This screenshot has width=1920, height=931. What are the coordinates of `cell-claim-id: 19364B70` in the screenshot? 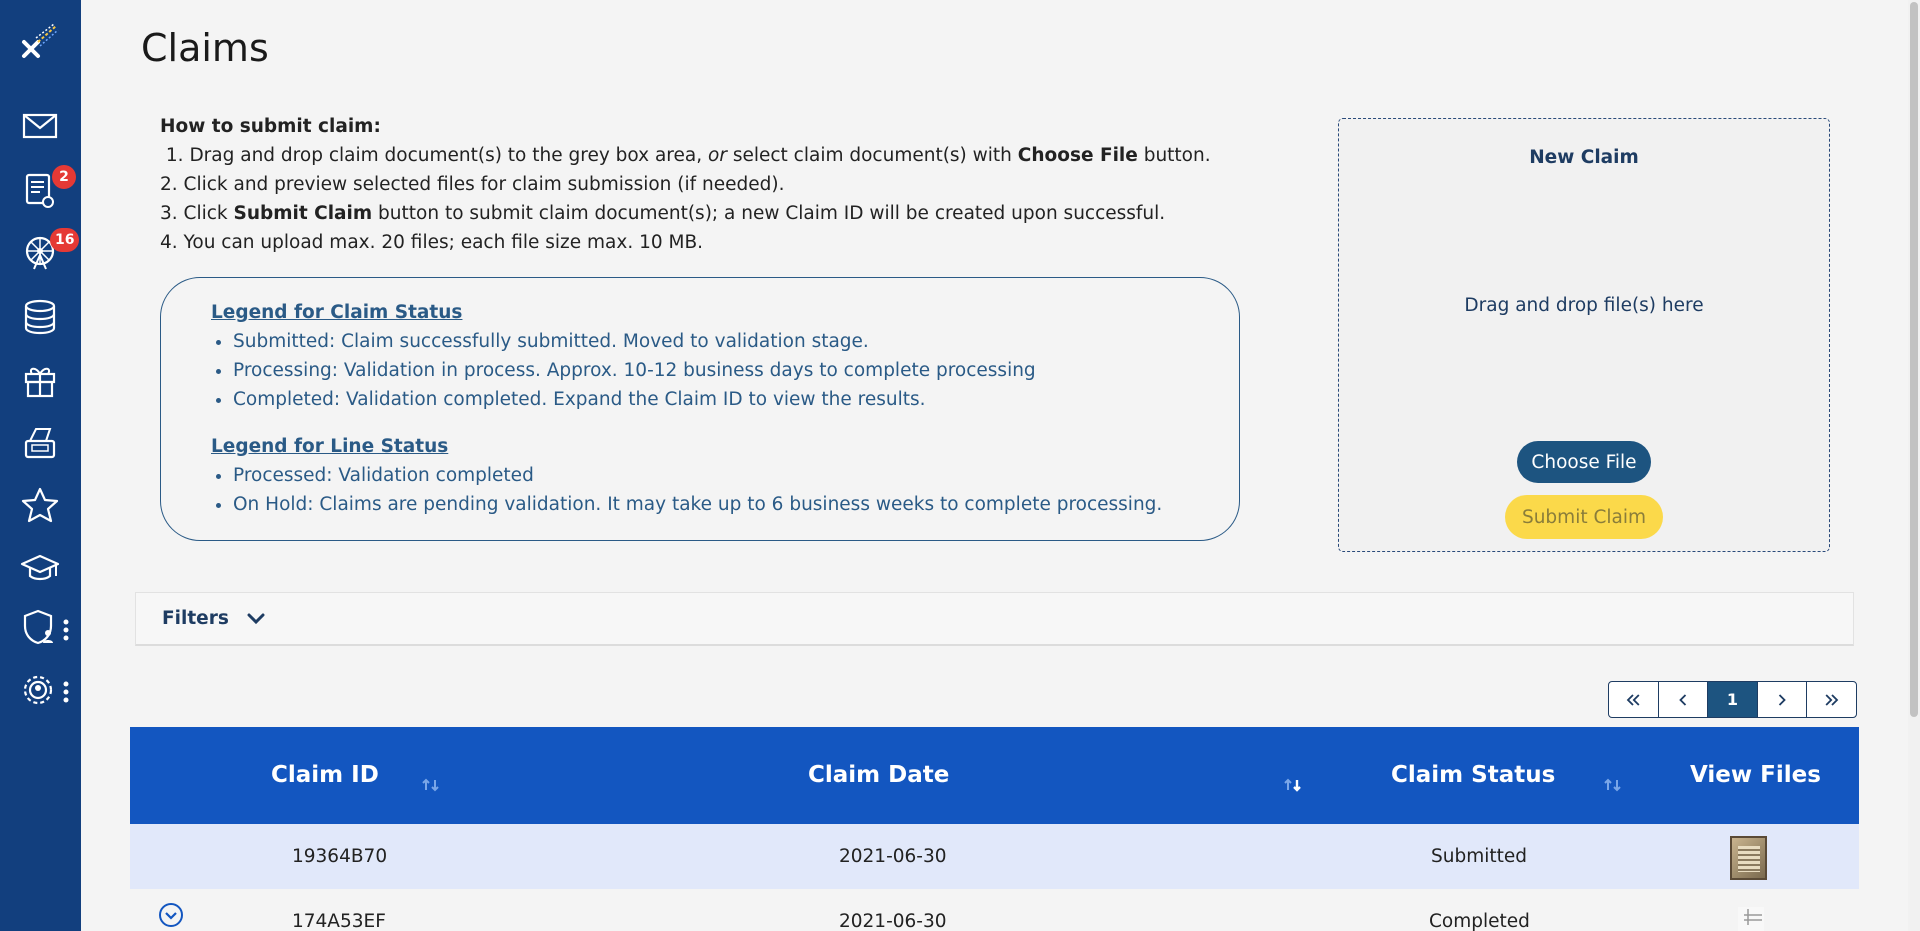 It's located at (340, 856).